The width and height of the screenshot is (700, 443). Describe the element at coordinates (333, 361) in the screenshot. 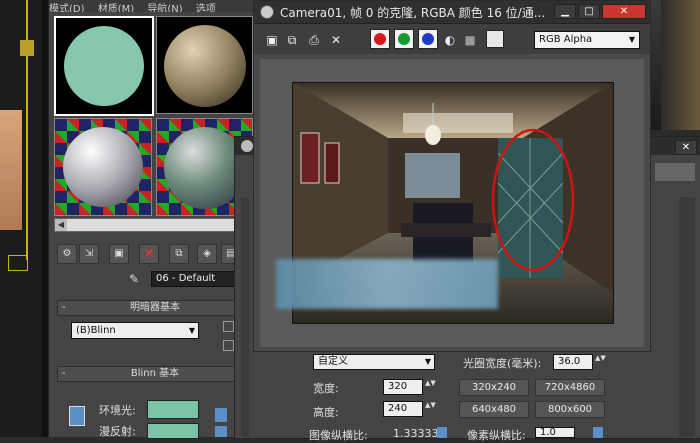

I see `output-preset-value: 自定义` at that location.